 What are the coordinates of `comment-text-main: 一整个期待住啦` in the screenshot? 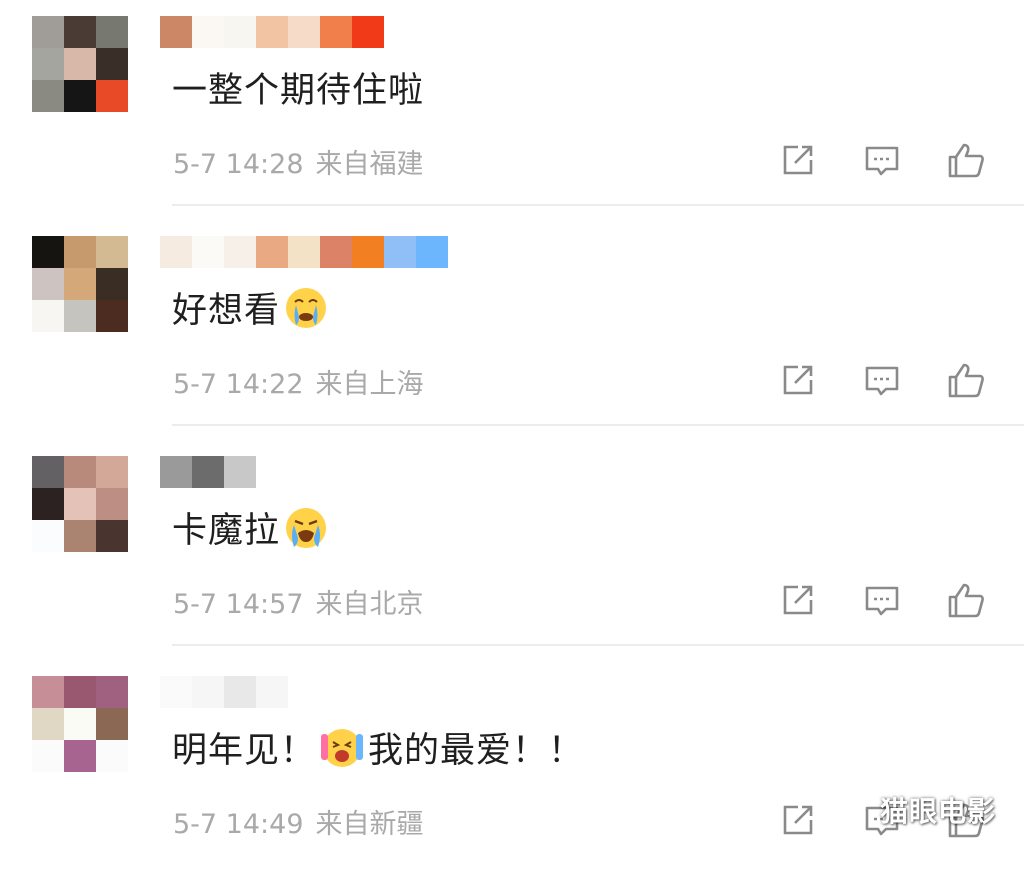 It's located at (298, 91).